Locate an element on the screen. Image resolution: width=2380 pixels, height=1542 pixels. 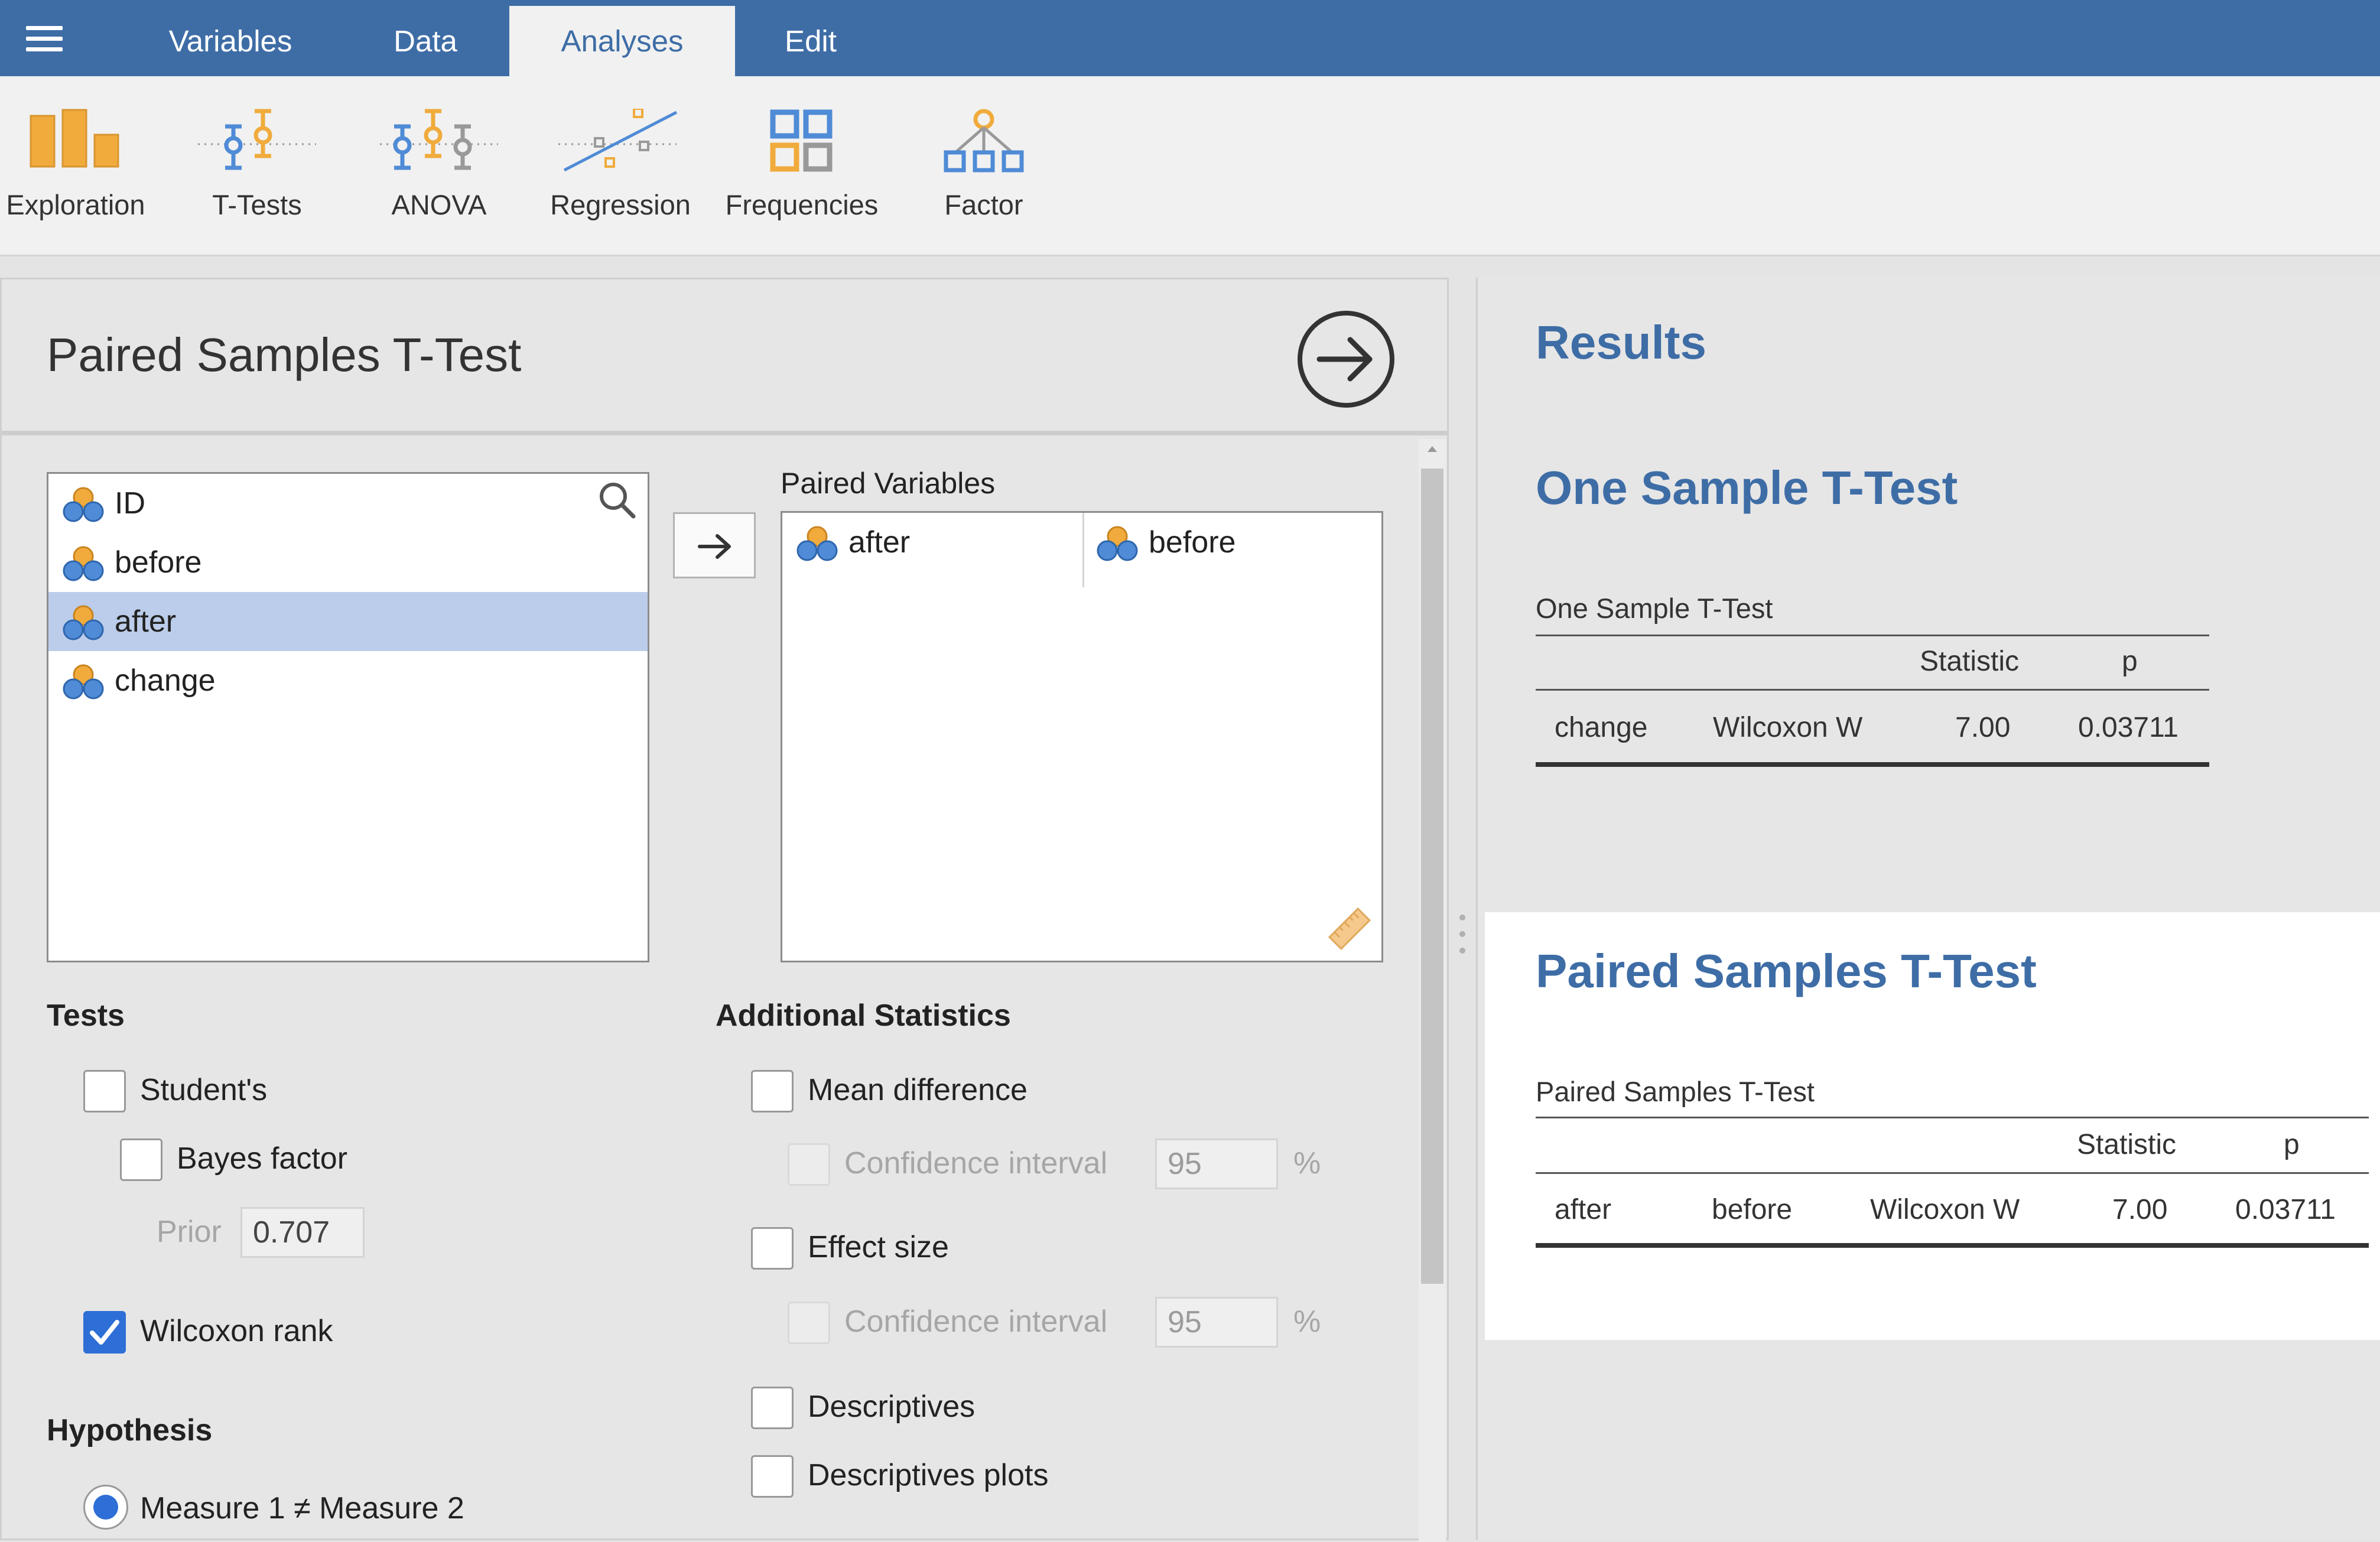
ribbon-exploration-button: Exploration is located at coordinates (82, 162).